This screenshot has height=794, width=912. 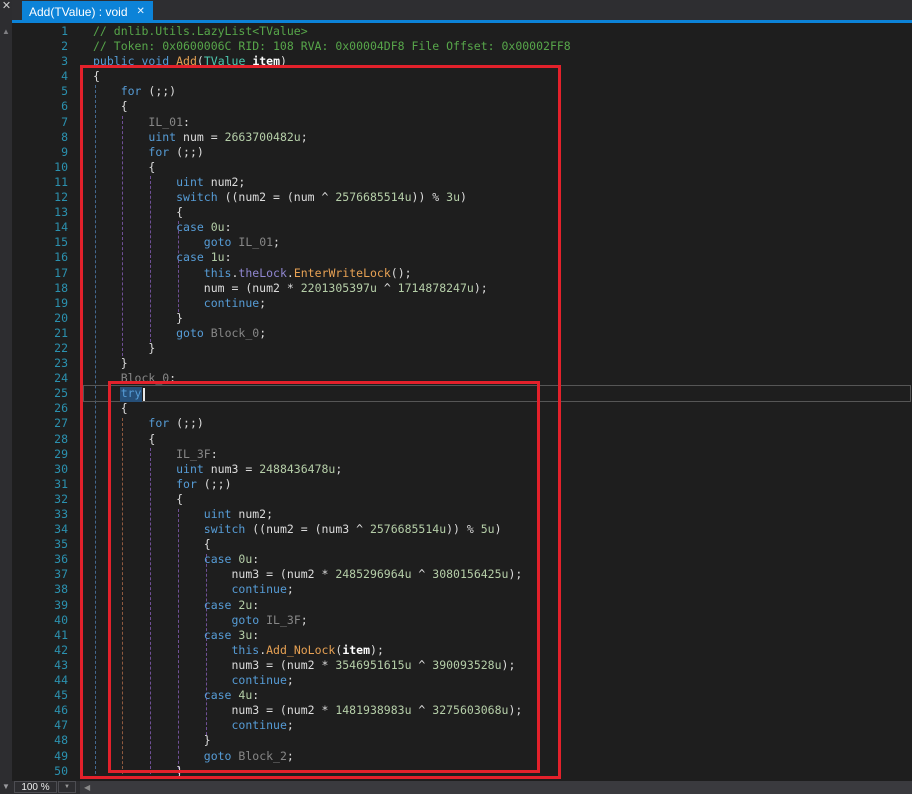 I want to click on line-number: 28, so click(x=61, y=438).